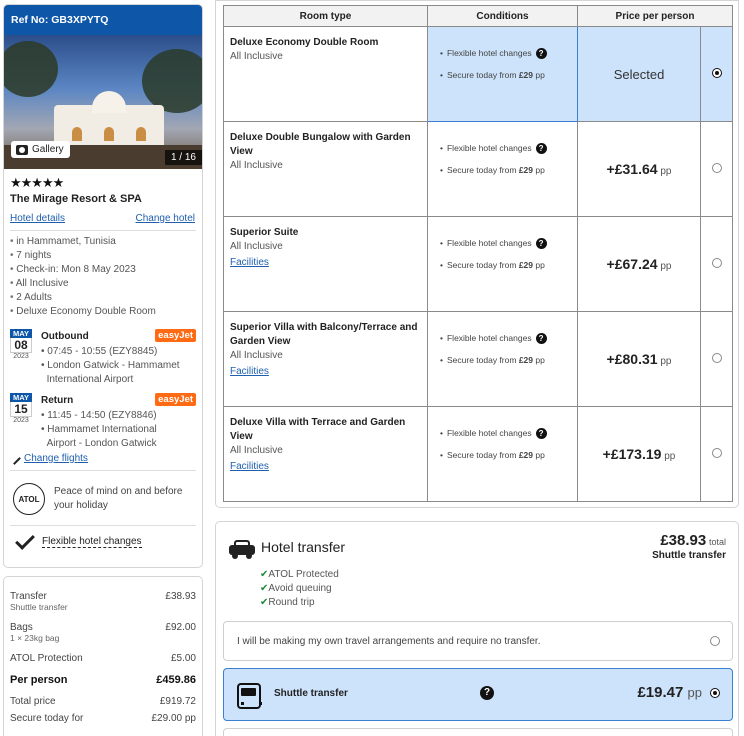 The height and width of the screenshot is (736, 744). I want to click on next-transfer-option, so click(478, 732).